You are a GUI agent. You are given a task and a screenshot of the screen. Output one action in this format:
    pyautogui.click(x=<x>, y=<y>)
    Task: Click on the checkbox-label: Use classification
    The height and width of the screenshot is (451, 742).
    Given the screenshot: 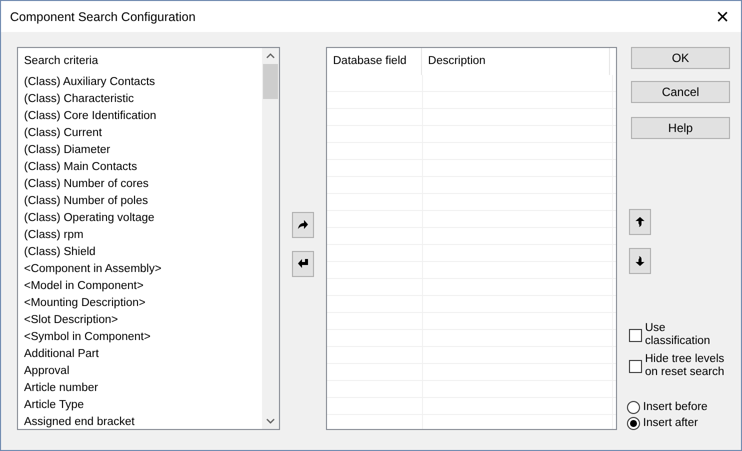 What is the action you would take?
    pyautogui.click(x=678, y=335)
    